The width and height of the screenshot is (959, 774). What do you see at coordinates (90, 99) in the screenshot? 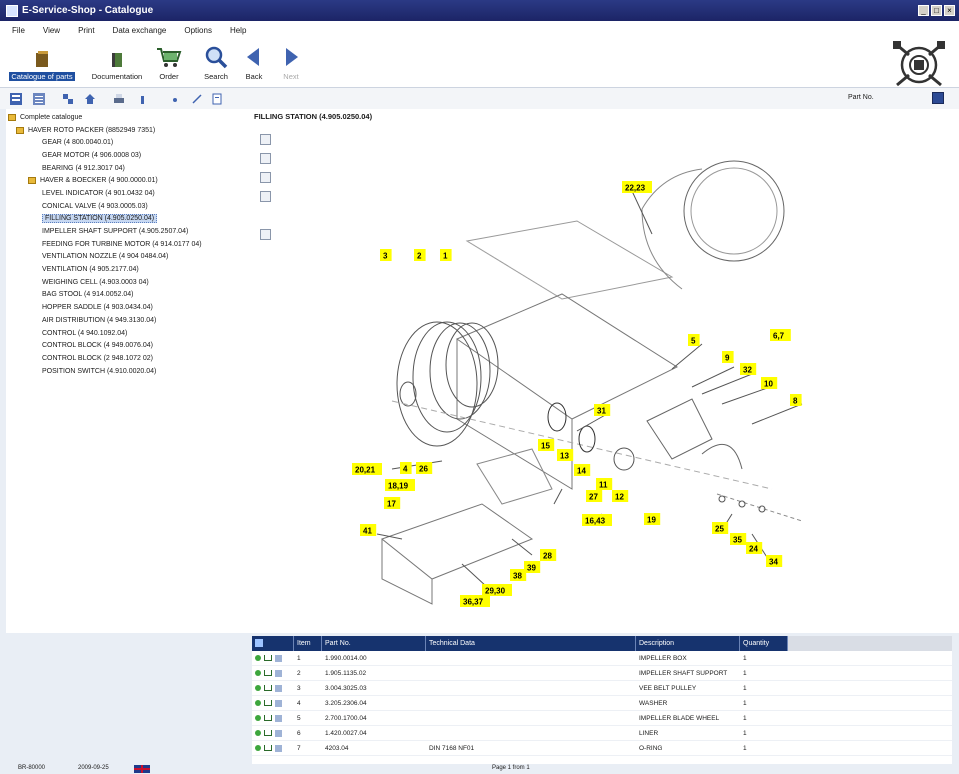
I see `home-icon` at bounding box center [90, 99].